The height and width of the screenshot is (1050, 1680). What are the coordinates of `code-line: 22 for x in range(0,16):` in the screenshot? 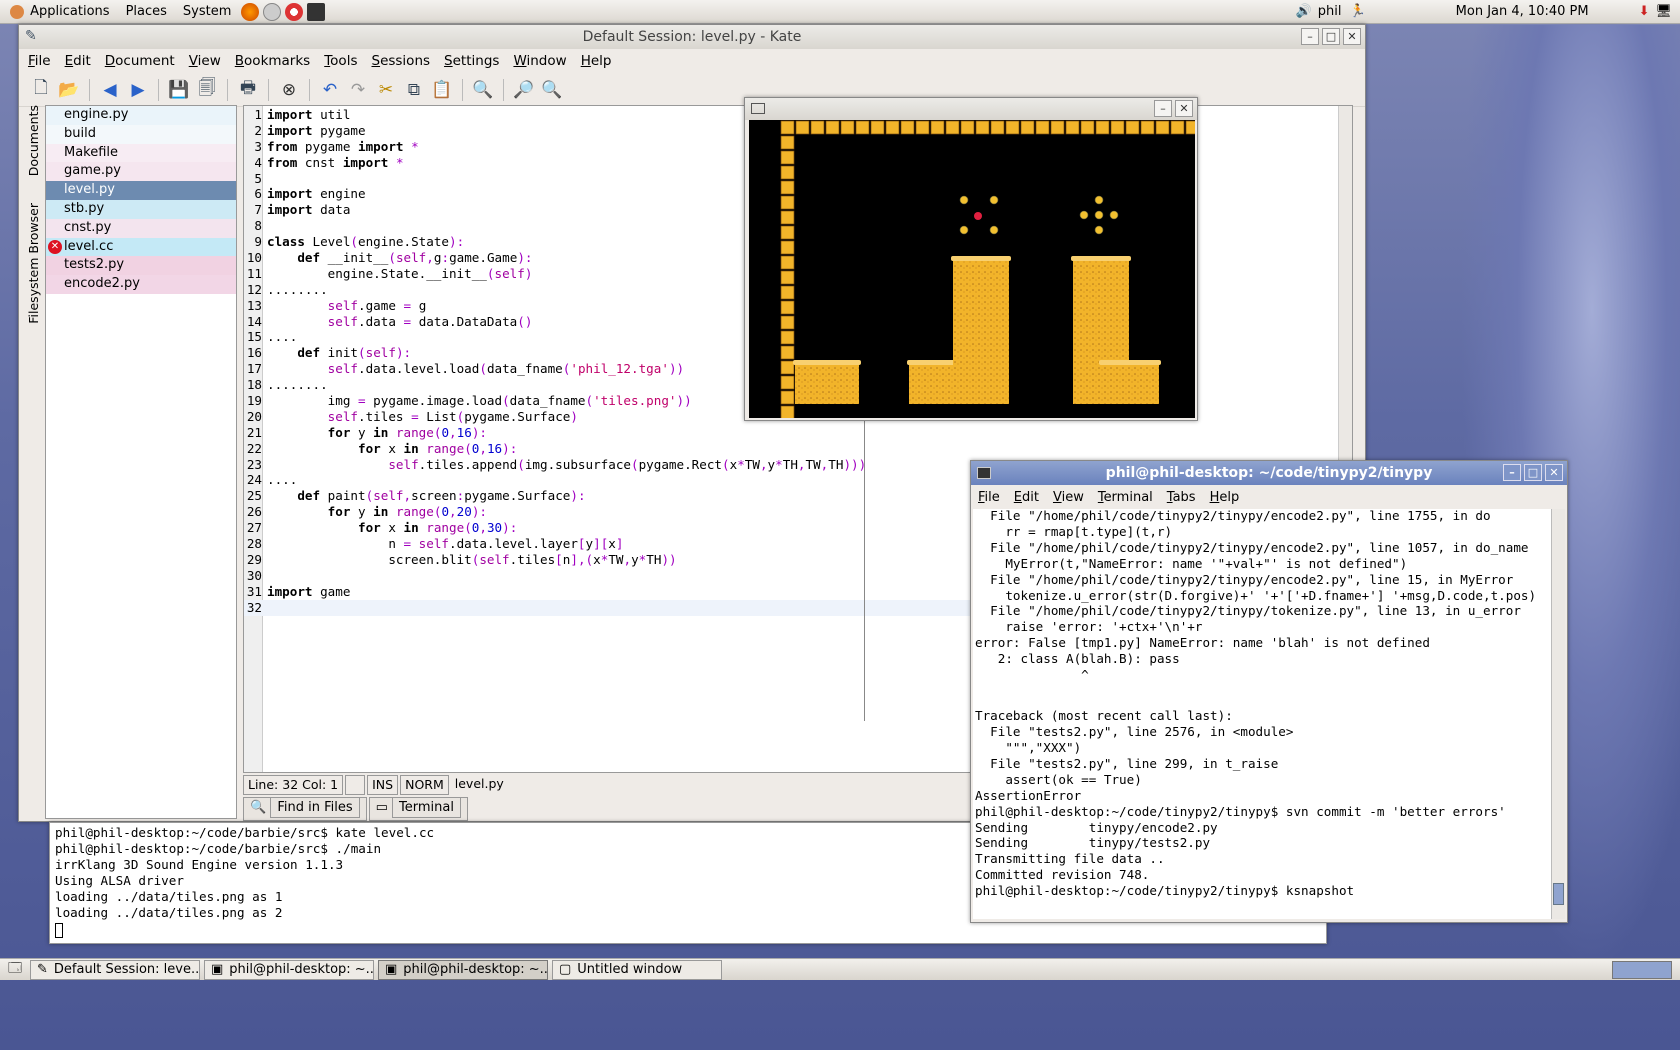 It's located at (789, 449).